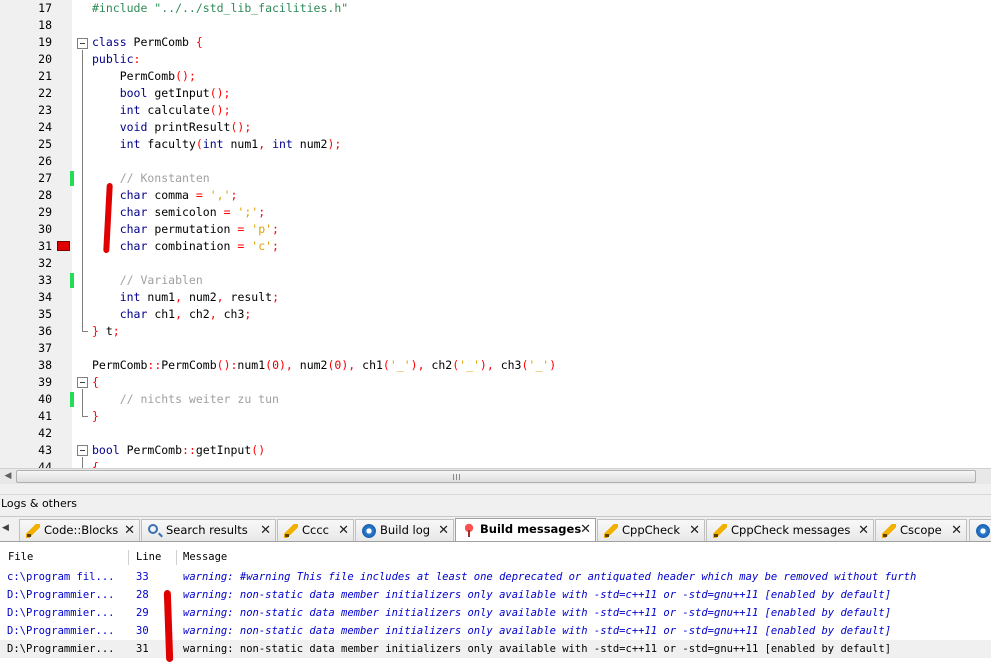 The width and height of the screenshot is (991, 663). I want to click on code-line: 35 char ch1, ch2, ch3;, so click(495, 314).